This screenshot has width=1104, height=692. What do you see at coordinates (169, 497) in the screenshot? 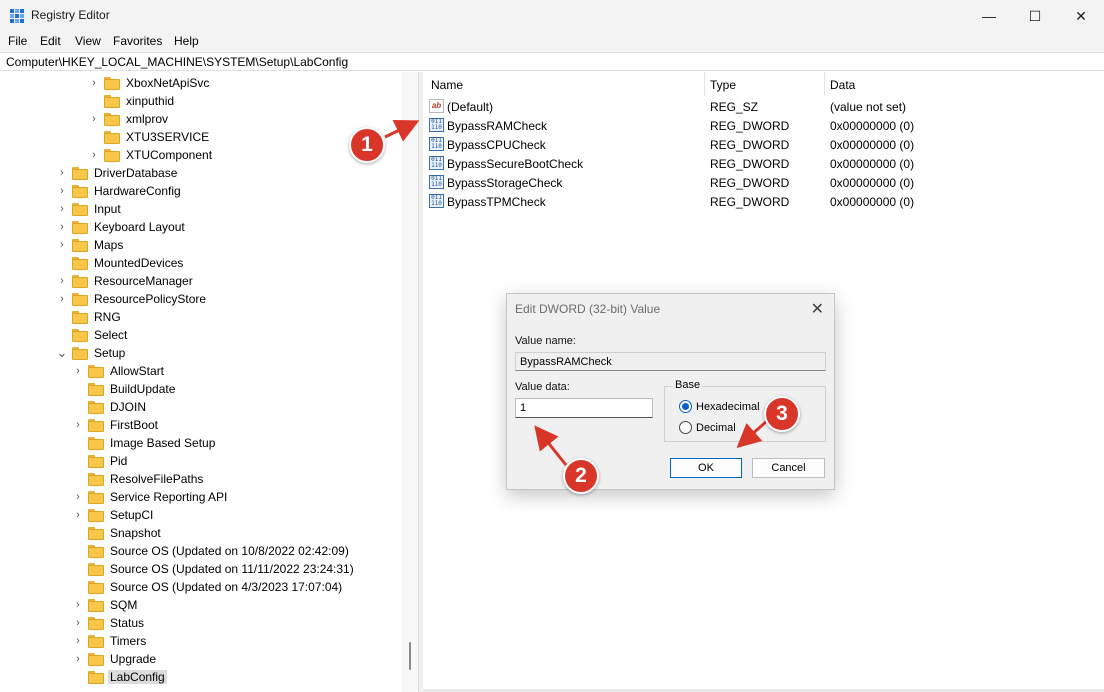
I see `tree-item-label: Service Reporting API` at bounding box center [169, 497].